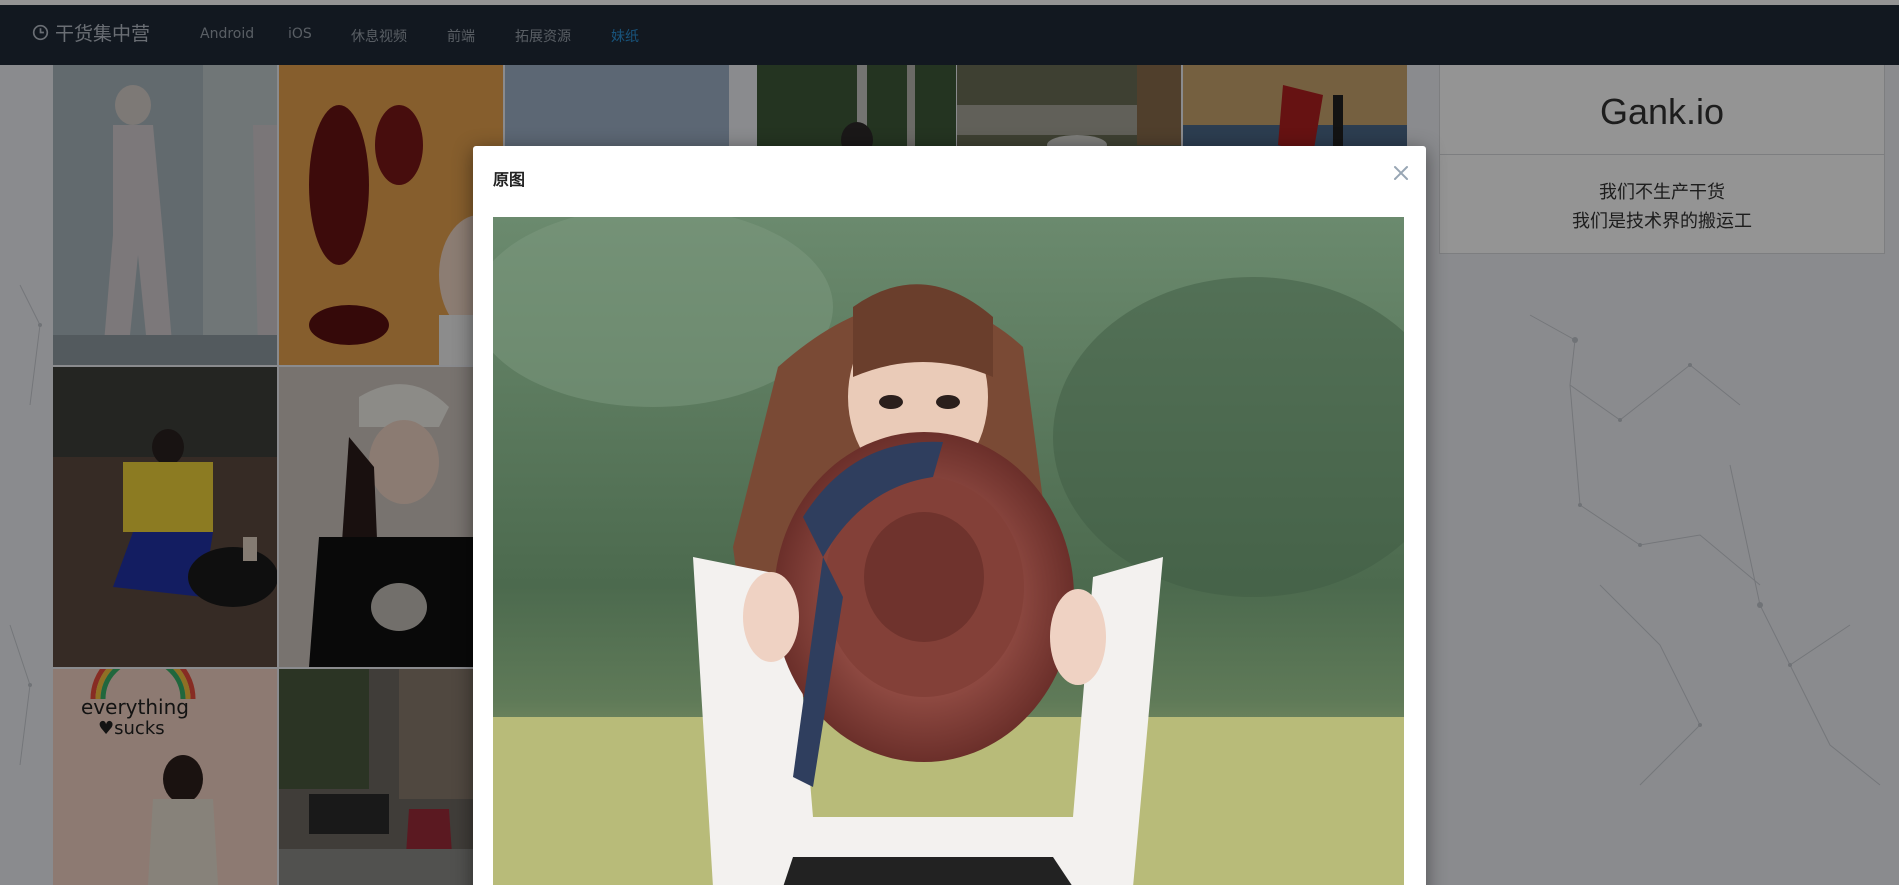 The height and width of the screenshot is (885, 1899). Describe the element at coordinates (1401, 173) in the screenshot. I see `close-icon` at that location.